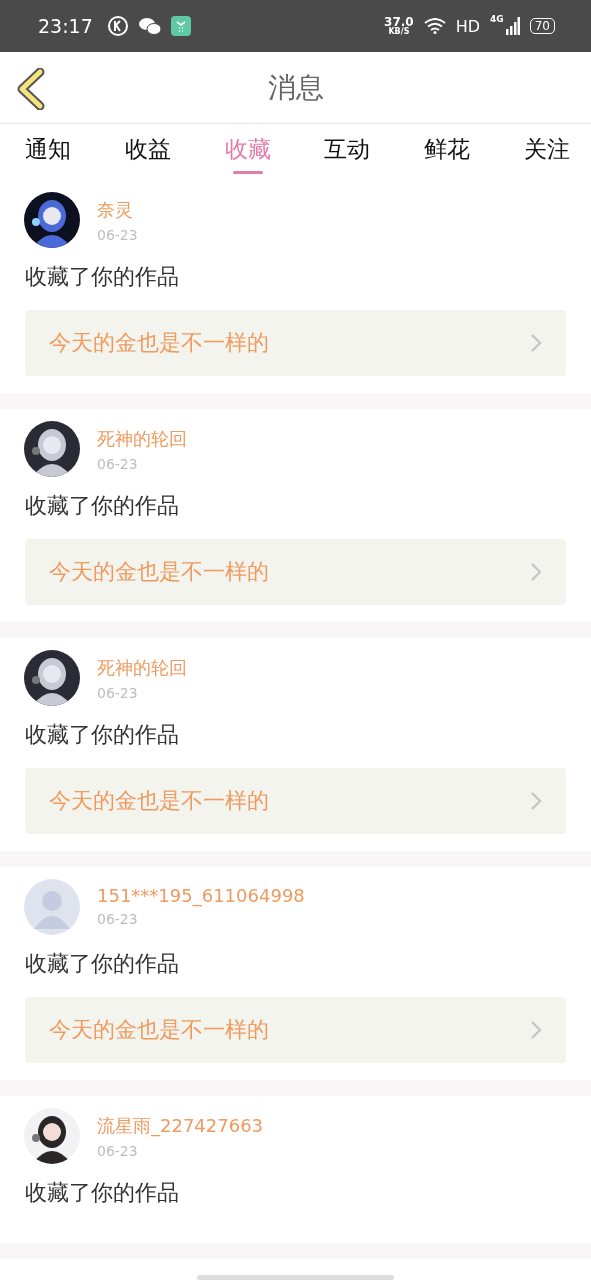 The height and width of the screenshot is (1280, 591). I want to click on network-speed: 37.0, so click(399, 22).